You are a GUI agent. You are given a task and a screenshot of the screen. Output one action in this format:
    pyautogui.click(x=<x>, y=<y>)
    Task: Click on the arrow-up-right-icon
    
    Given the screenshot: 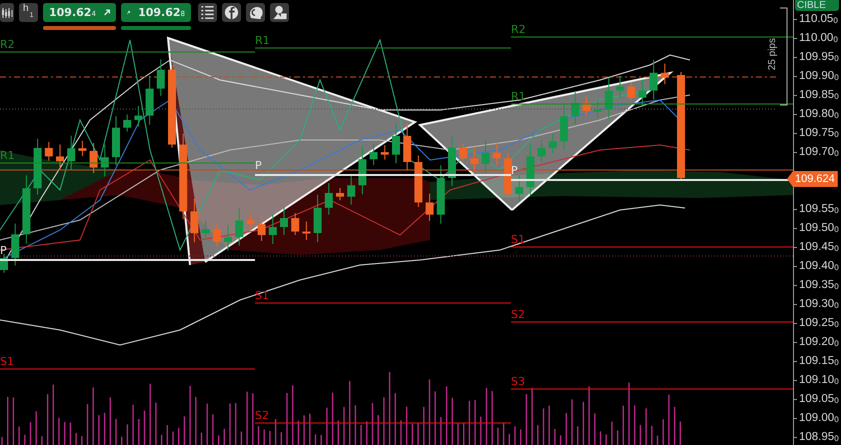 What is the action you would take?
    pyautogui.click(x=107, y=12)
    